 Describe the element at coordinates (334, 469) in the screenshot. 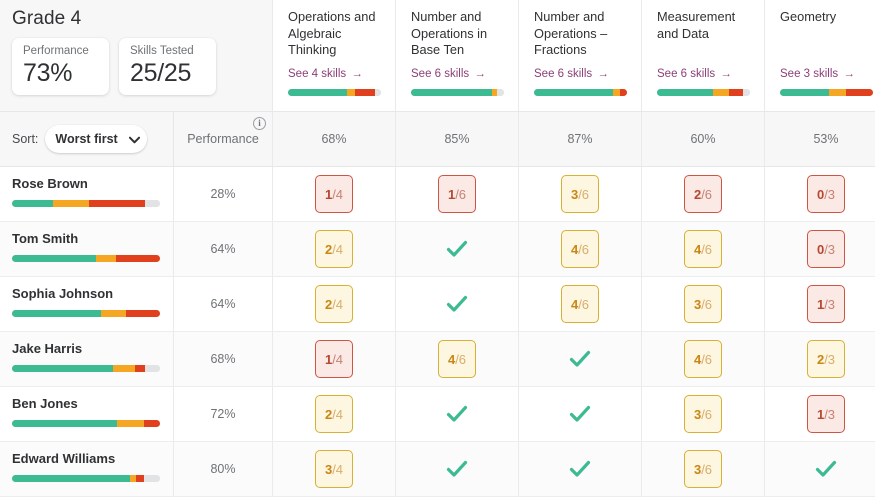

I see `score-badge: 3/4` at that location.